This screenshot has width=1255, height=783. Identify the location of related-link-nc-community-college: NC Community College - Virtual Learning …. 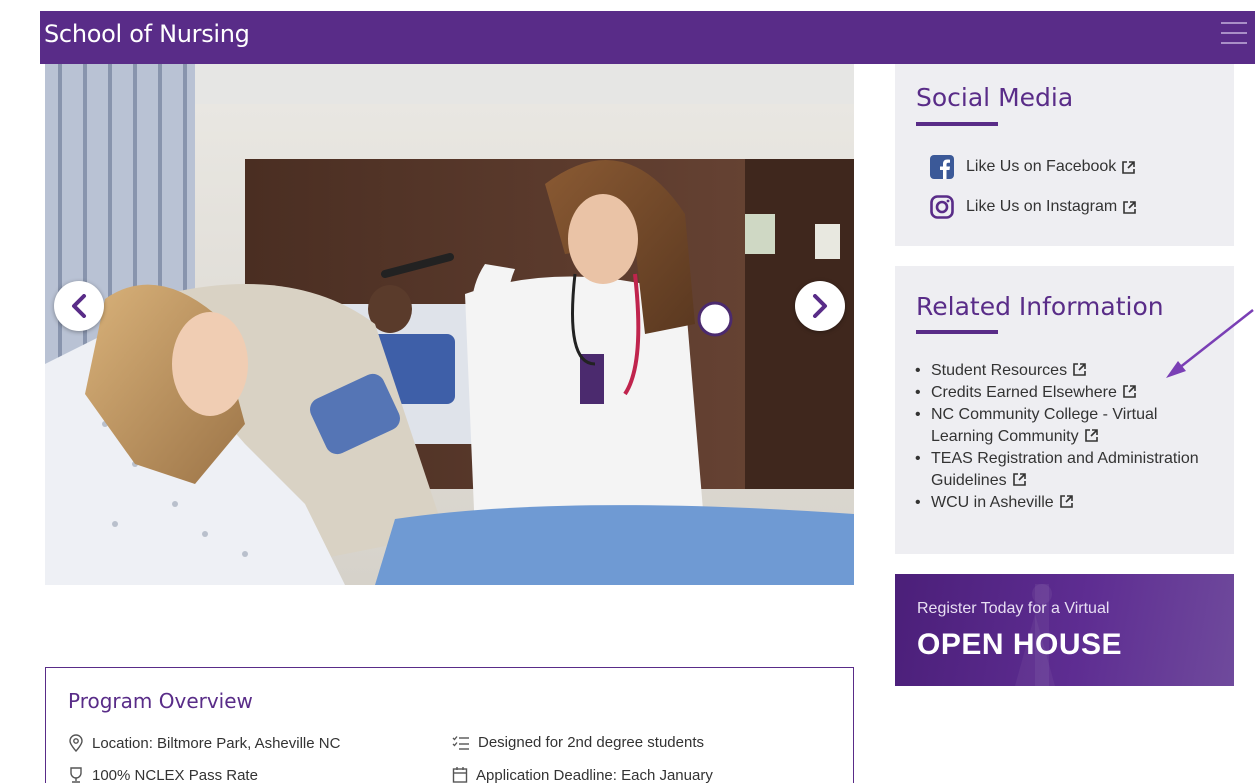
(1063, 426).